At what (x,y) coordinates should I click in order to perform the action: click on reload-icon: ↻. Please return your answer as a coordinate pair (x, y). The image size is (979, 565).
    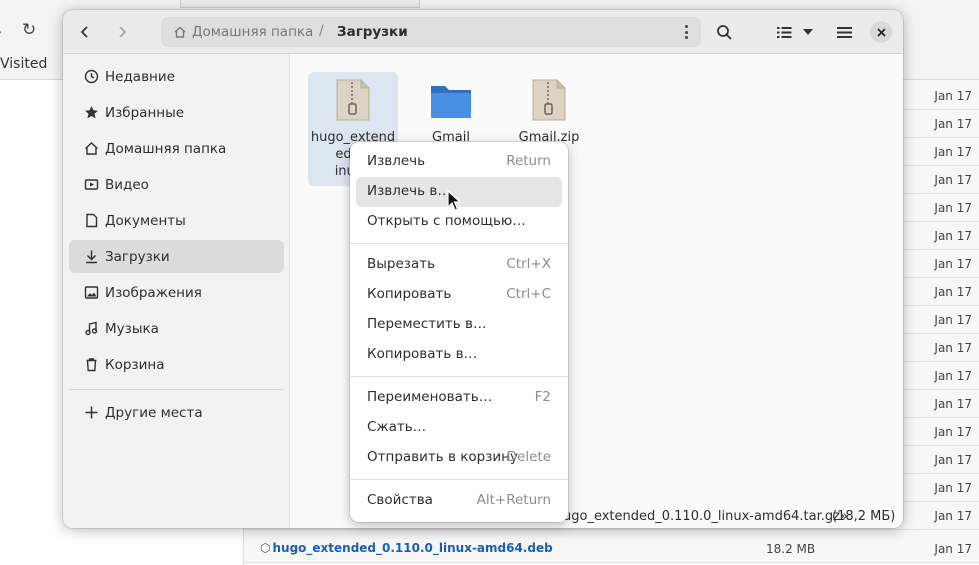
    Looking at the image, I should click on (29, 30).